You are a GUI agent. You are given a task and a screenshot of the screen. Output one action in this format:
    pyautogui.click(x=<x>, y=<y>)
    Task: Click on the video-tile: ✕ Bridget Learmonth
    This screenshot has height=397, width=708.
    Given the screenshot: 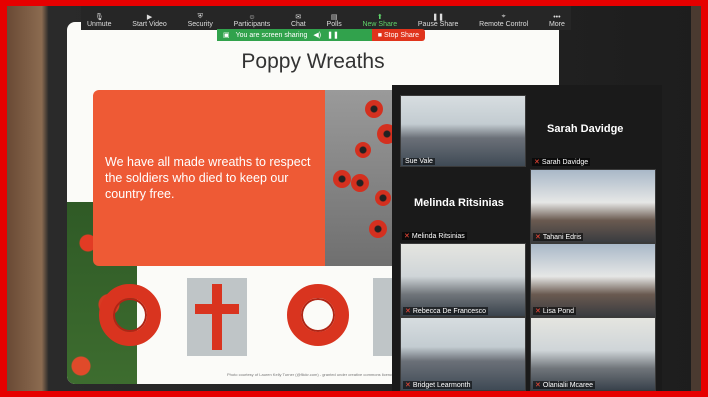 What is the action you would take?
    pyautogui.click(x=463, y=354)
    